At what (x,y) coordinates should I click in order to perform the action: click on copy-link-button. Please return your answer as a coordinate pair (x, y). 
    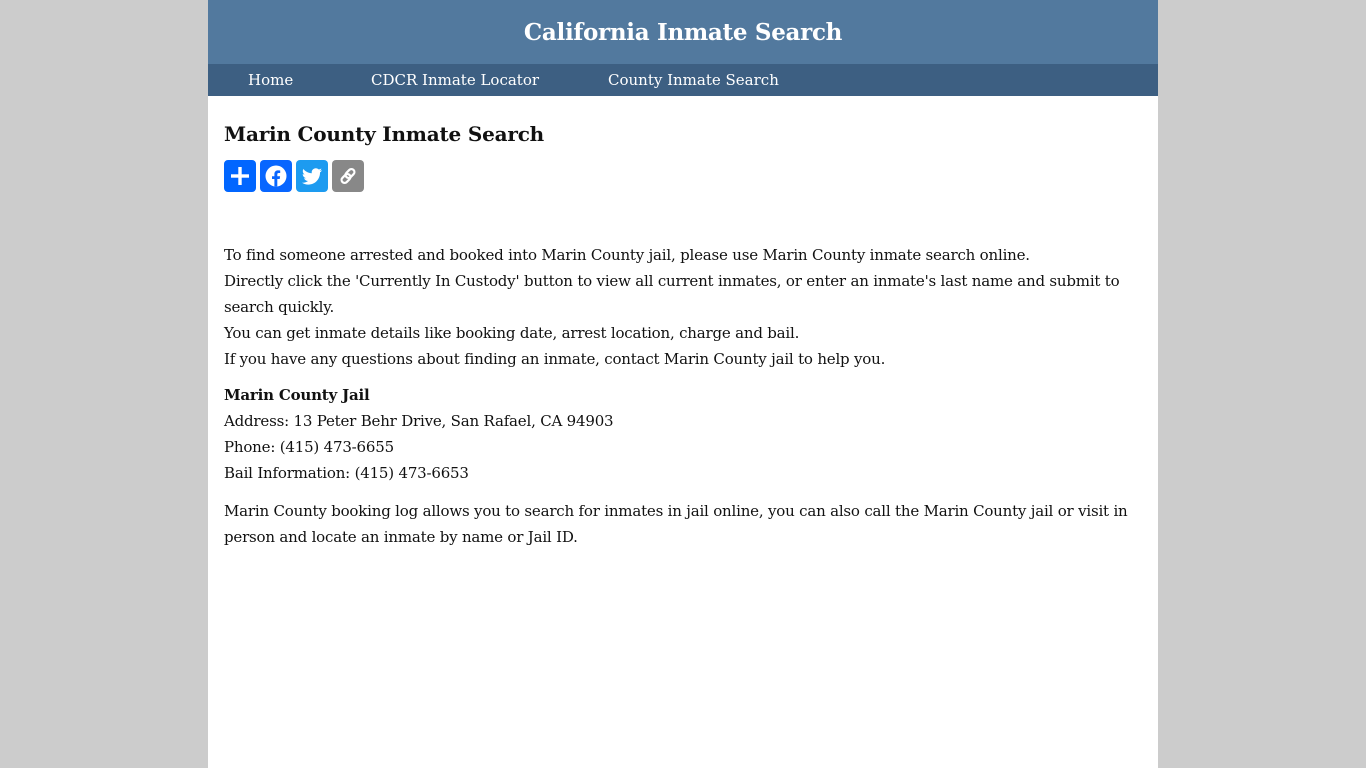
    Looking at the image, I should click on (348, 176).